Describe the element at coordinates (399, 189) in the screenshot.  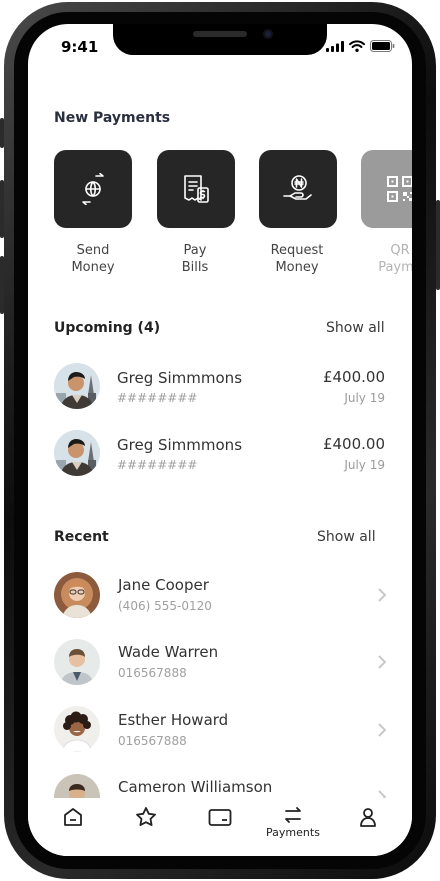
I see `qr-code-icon` at that location.